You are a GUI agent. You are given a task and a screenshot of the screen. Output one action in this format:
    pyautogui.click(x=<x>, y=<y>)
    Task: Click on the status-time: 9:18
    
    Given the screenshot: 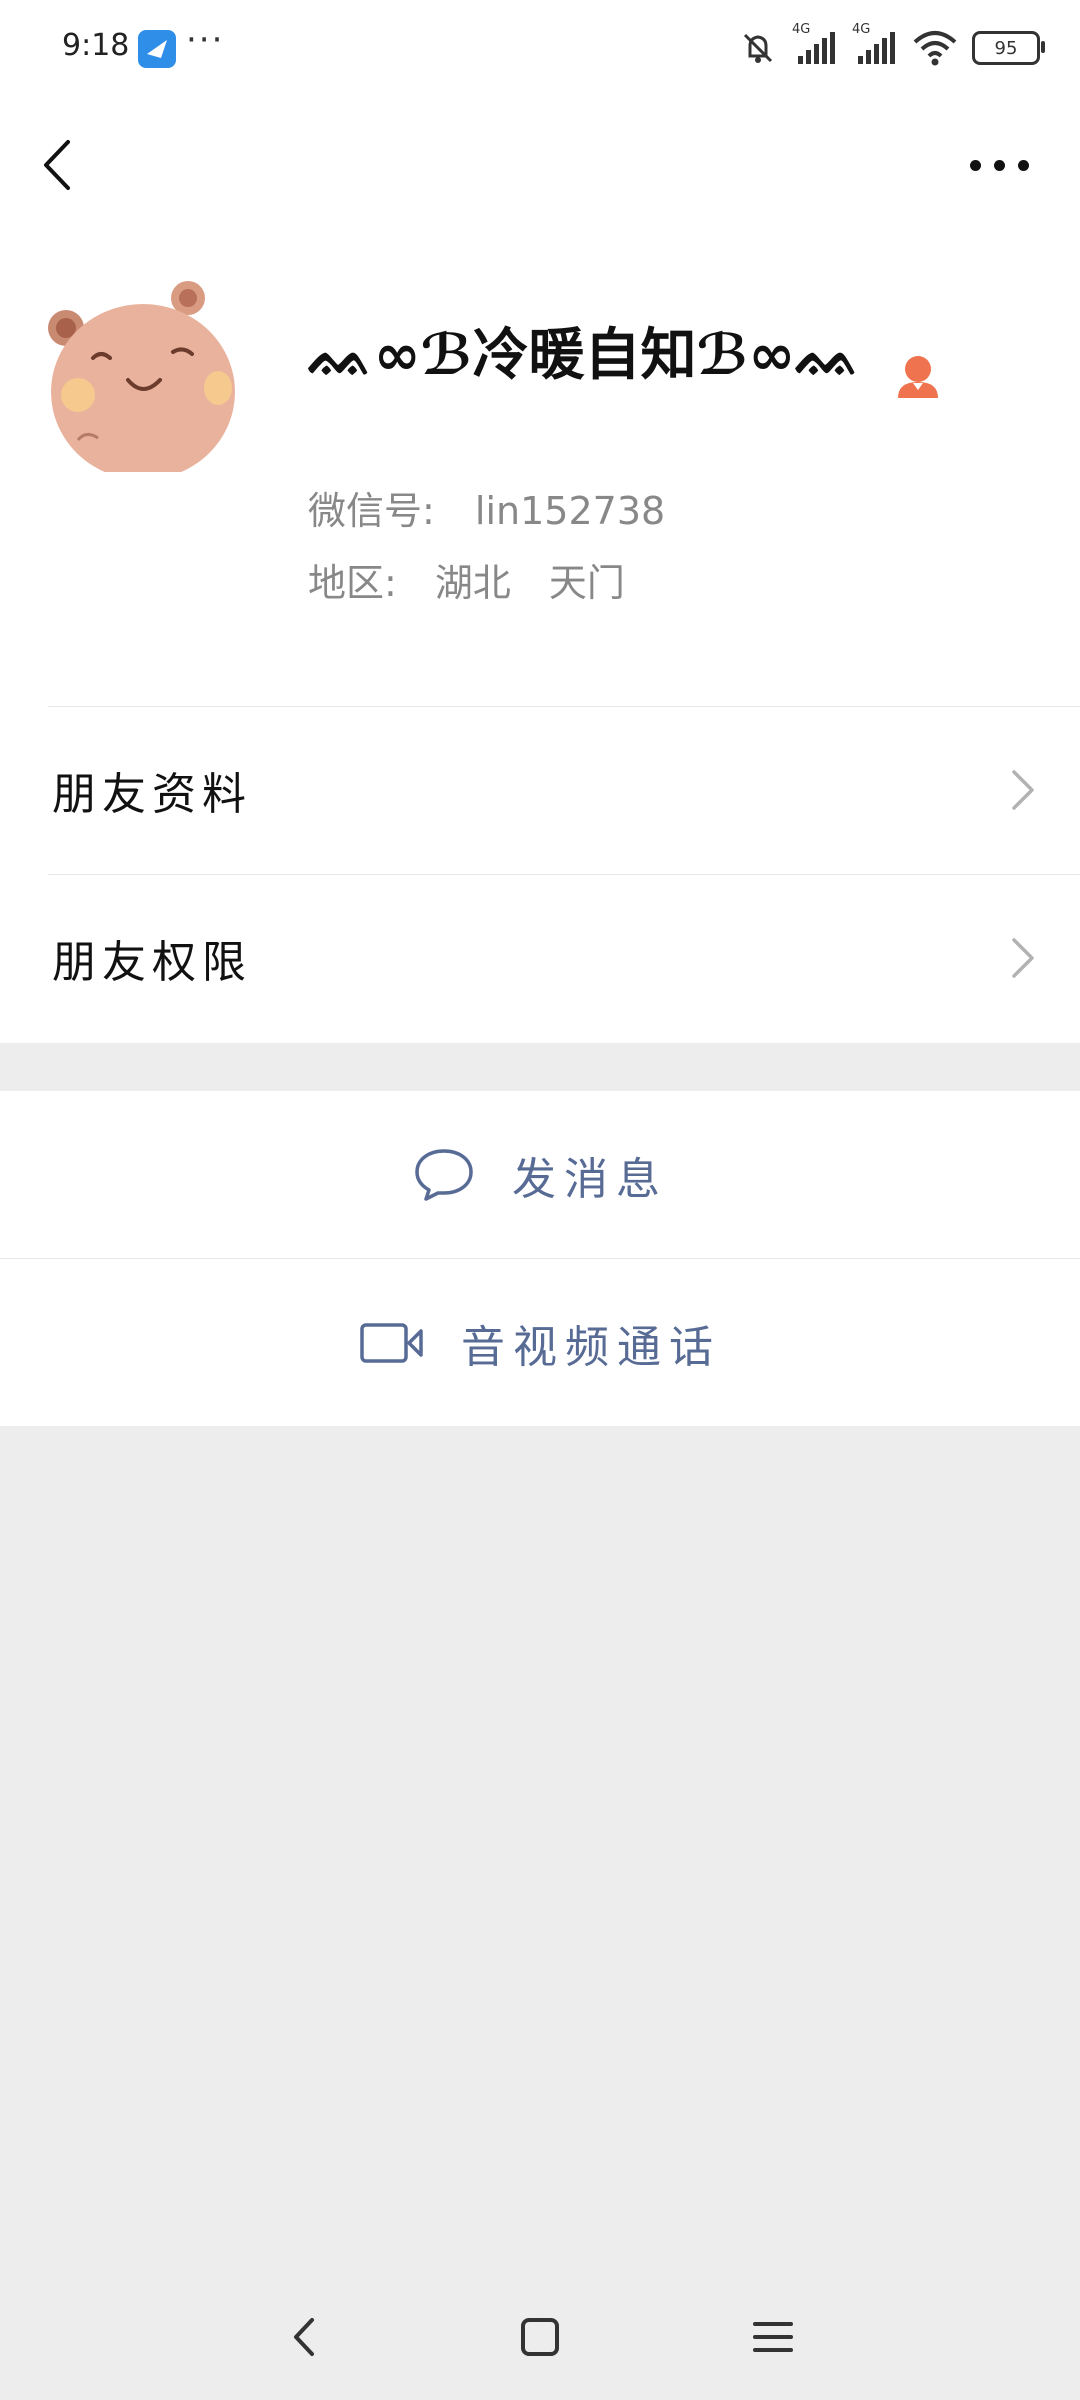 What is the action you would take?
    pyautogui.click(x=96, y=45)
    